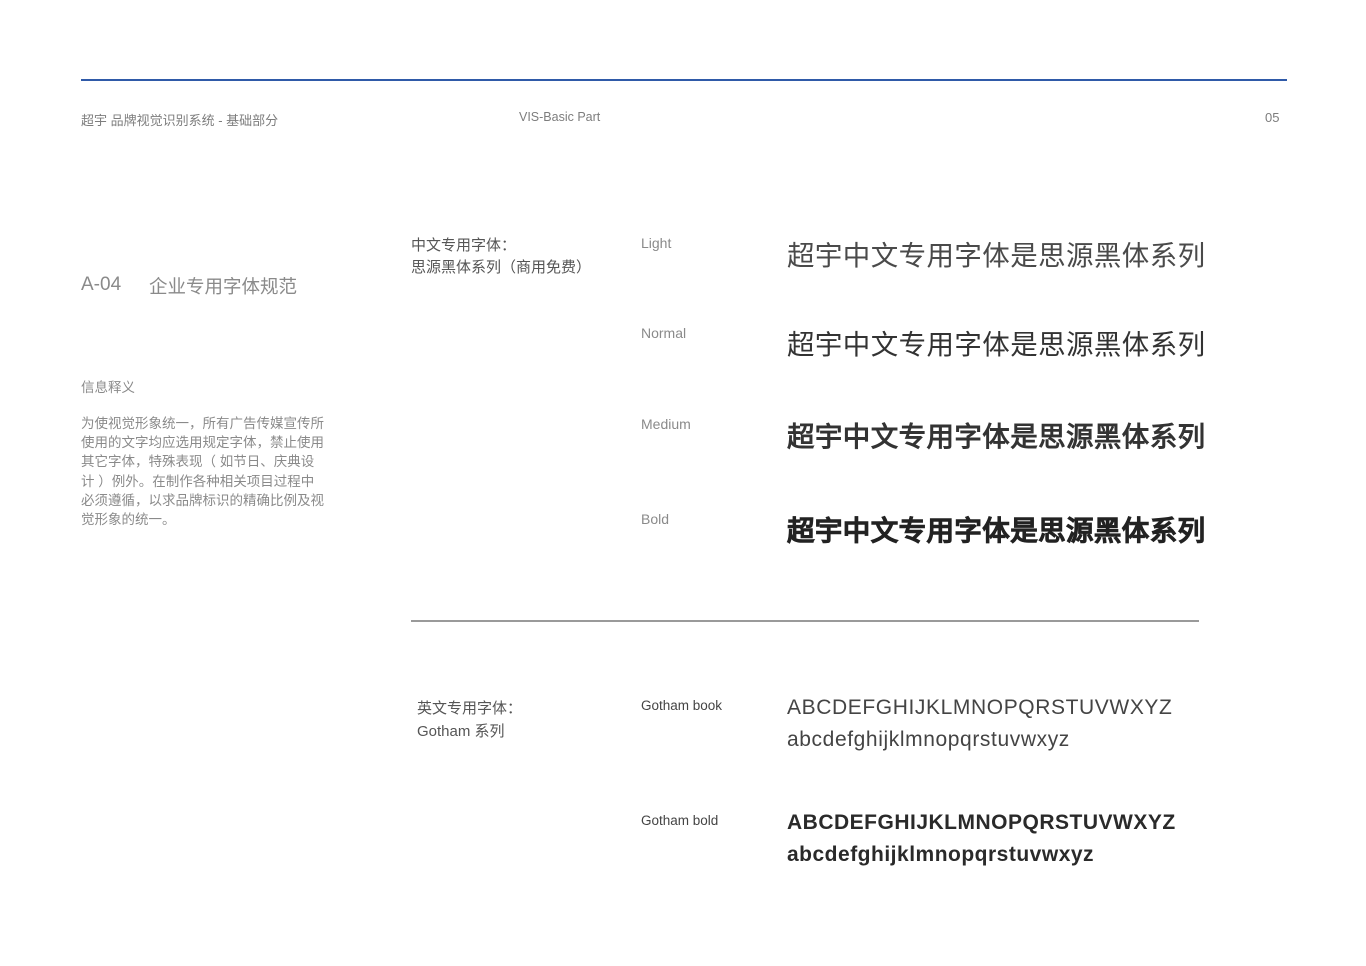  What do you see at coordinates (461, 731) in the screenshot?
I see `english-font-label-line2: Gotham 系列` at bounding box center [461, 731].